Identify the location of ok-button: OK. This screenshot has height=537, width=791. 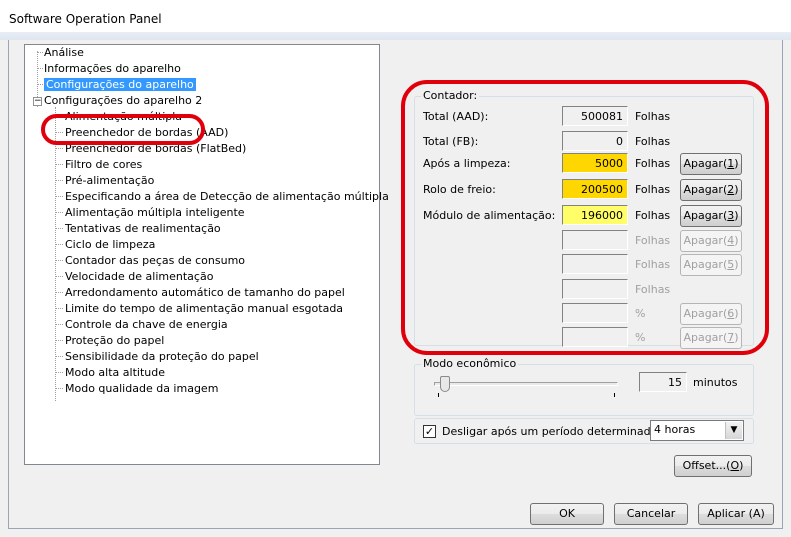
(567, 514).